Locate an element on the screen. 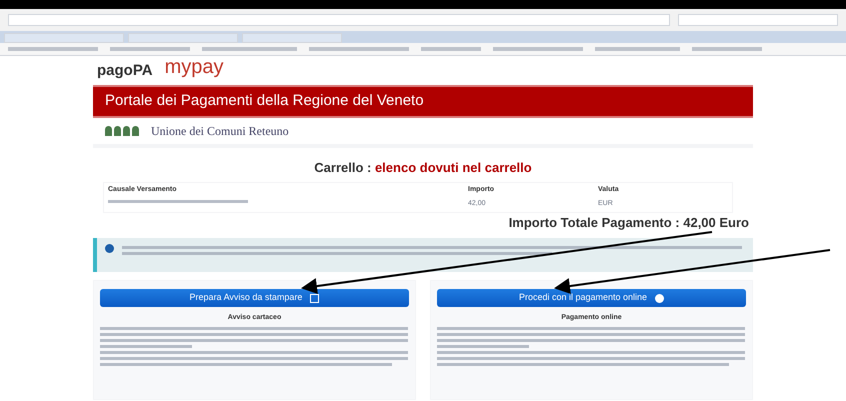  logo: mypay is located at coordinates (194, 67).